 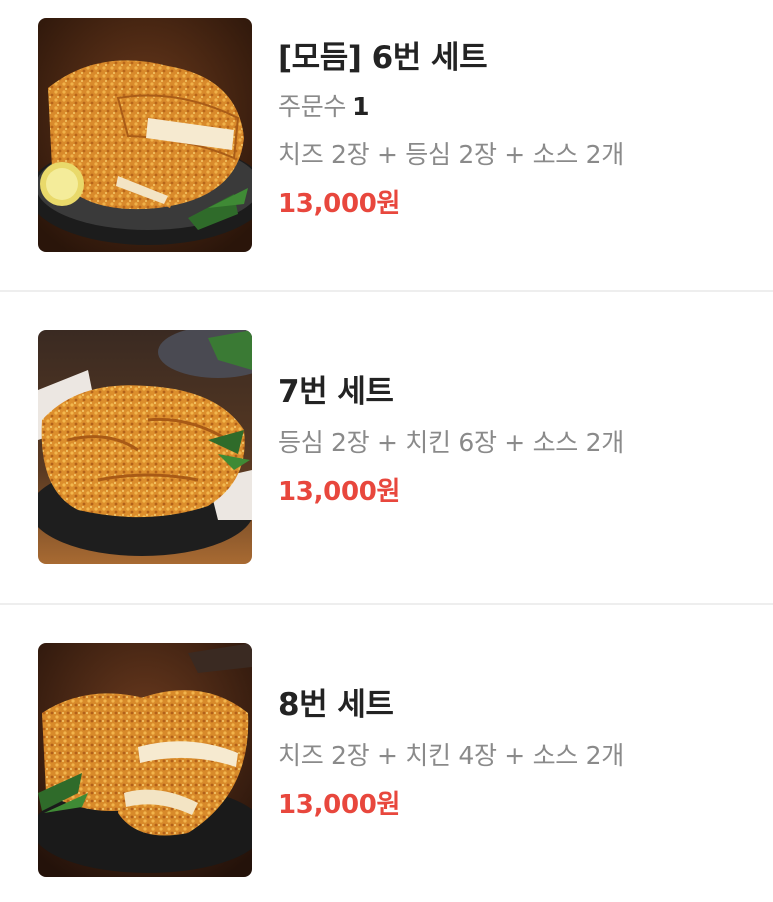 I want to click on menu-item-info: 8번 세트 치즈 2장 + 치킨 4장 + 소스 2개 13,000원, so click(x=519, y=754).